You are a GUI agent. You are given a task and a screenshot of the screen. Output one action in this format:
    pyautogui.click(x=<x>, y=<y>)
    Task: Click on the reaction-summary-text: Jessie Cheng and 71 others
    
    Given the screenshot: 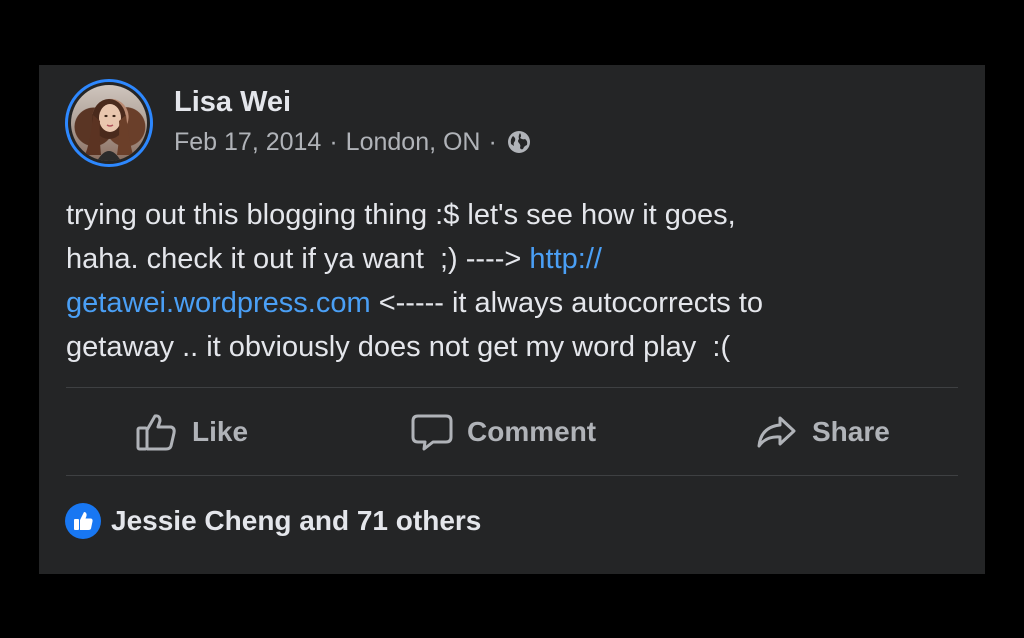 What is the action you would take?
    pyautogui.click(x=296, y=521)
    